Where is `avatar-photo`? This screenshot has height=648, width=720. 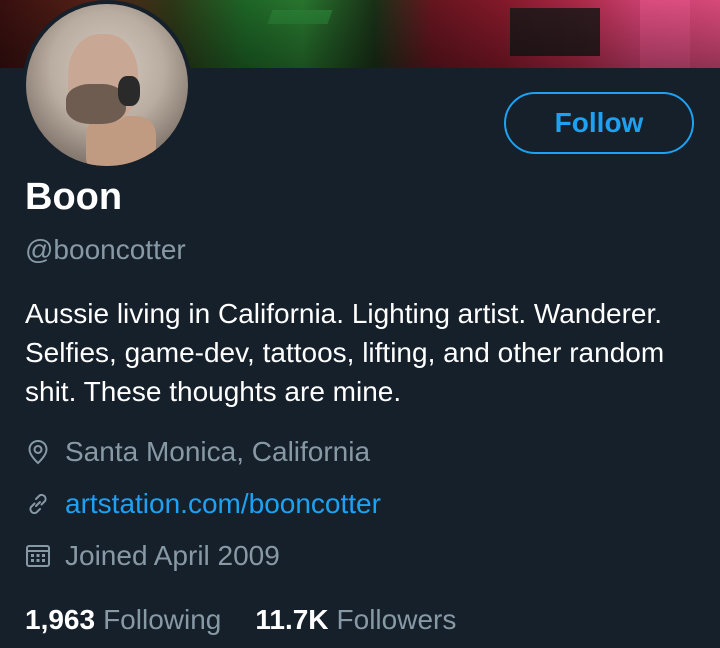 avatar-photo is located at coordinates (107, 85).